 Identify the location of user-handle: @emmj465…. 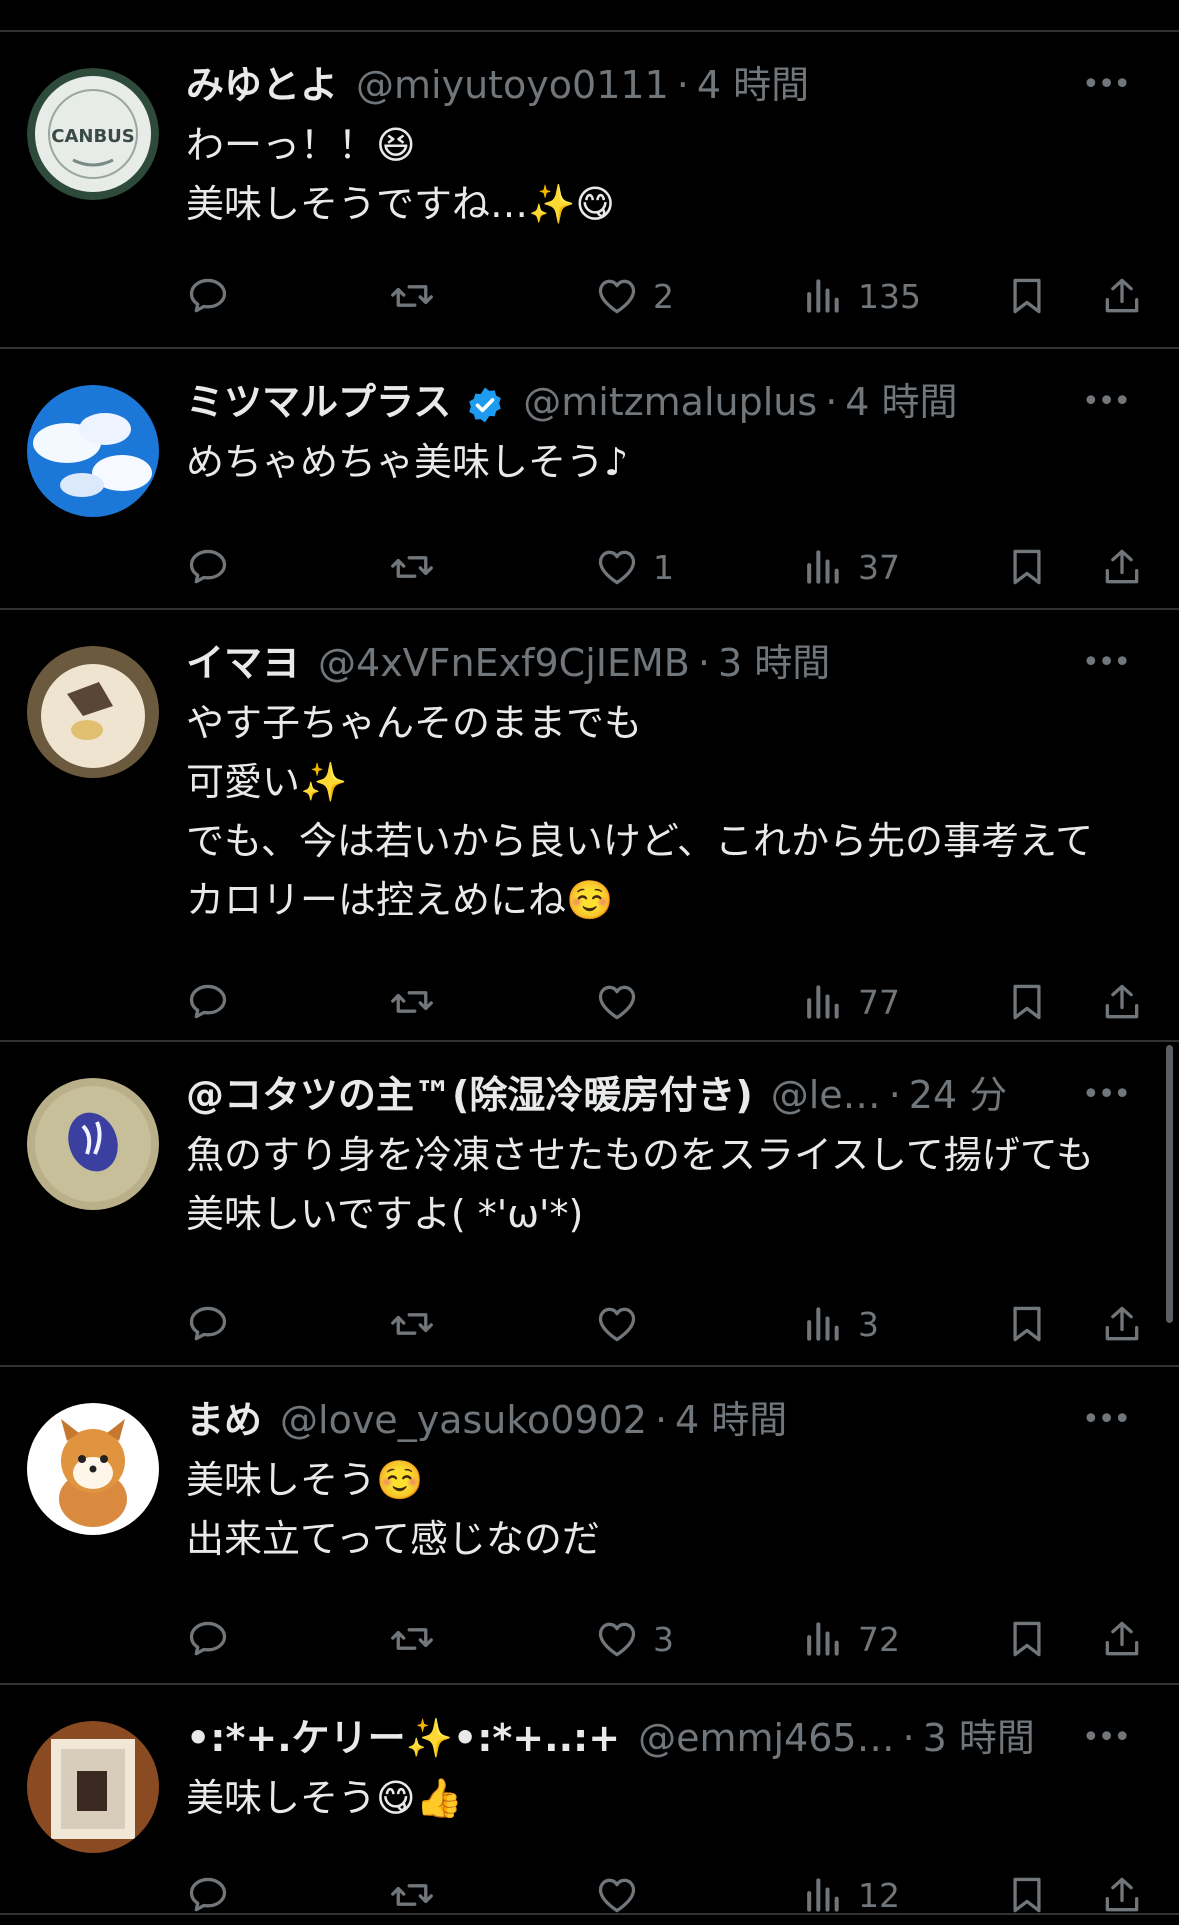
(766, 1738).